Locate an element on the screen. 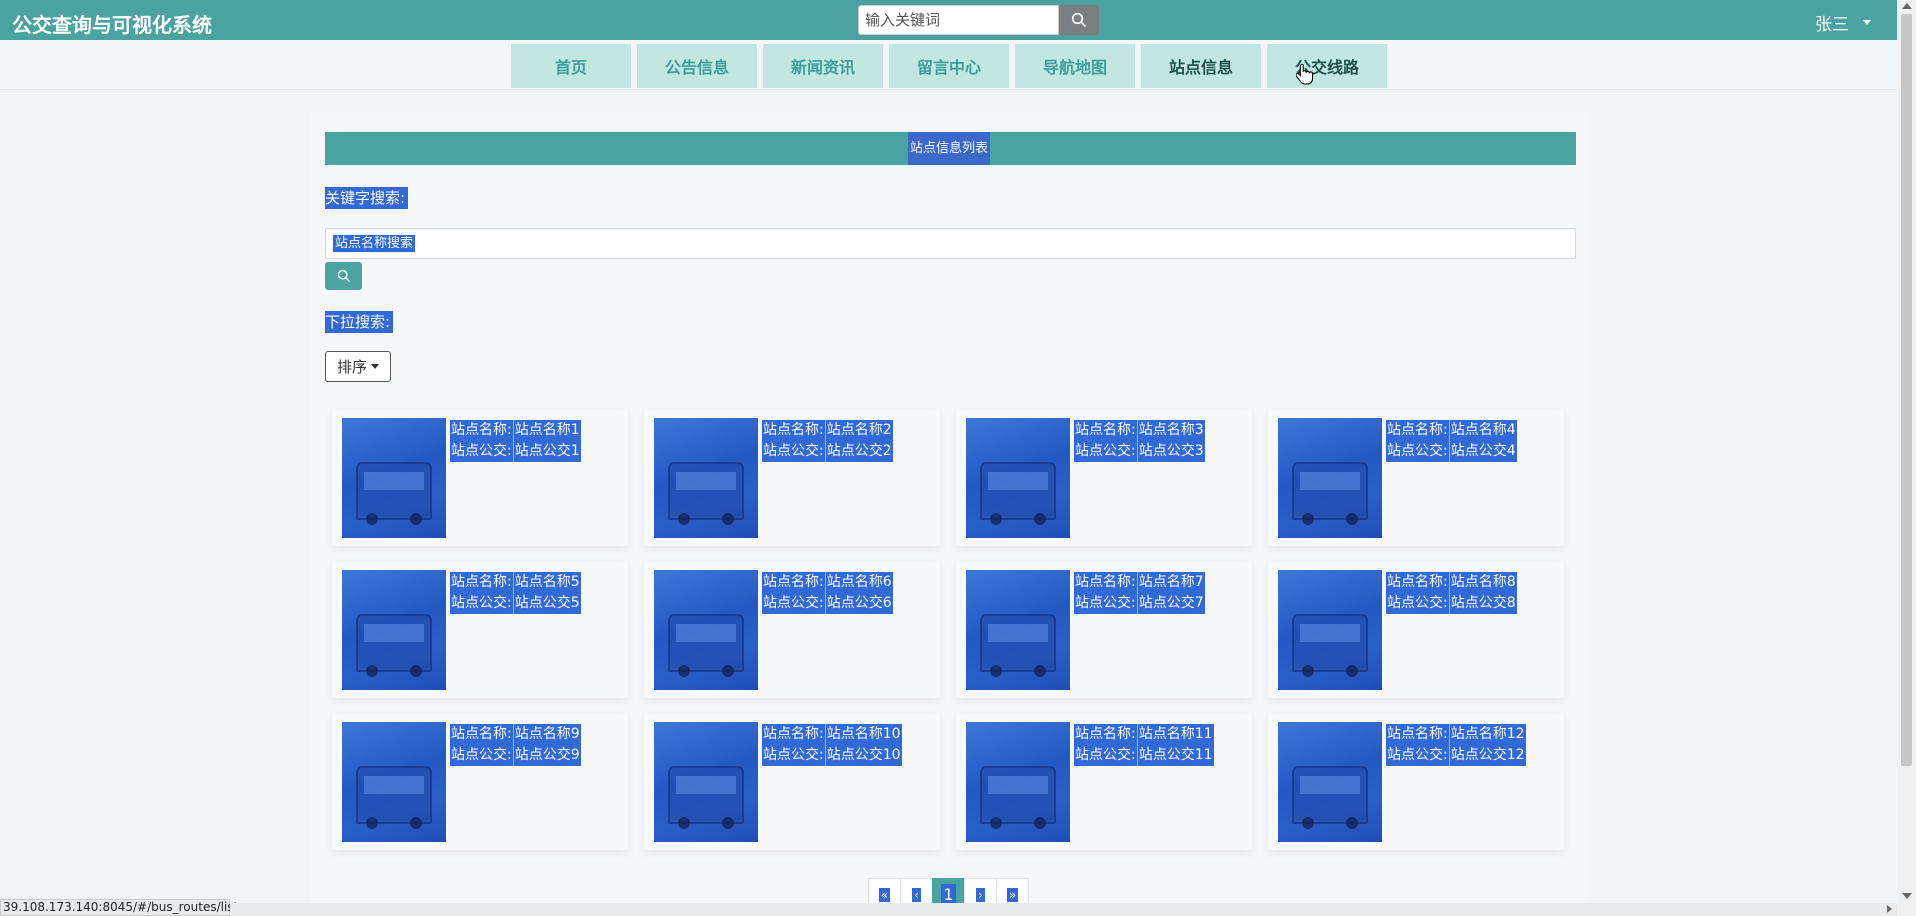  nav-messages: 留言中心 is located at coordinates (949, 66).